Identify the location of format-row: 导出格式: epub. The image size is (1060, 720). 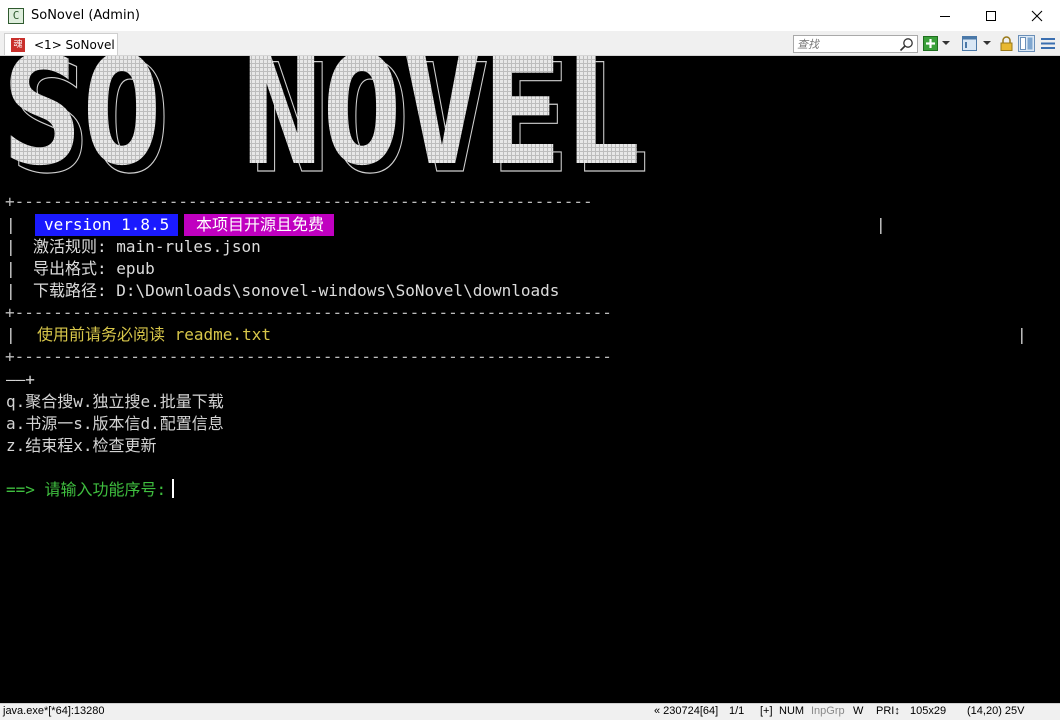
(94, 269).